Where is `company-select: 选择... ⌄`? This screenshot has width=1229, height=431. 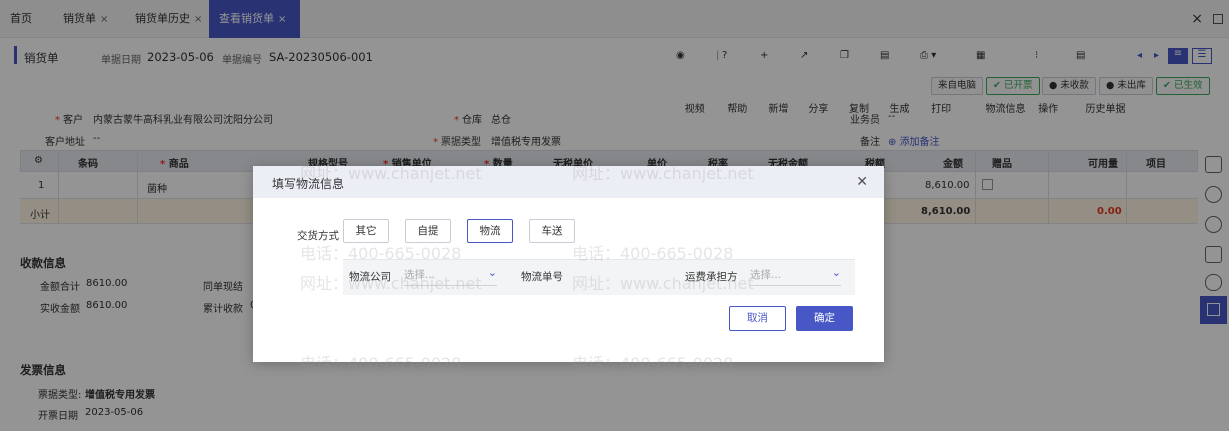 company-select: 选择... ⌄ is located at coordinates (450, 276).